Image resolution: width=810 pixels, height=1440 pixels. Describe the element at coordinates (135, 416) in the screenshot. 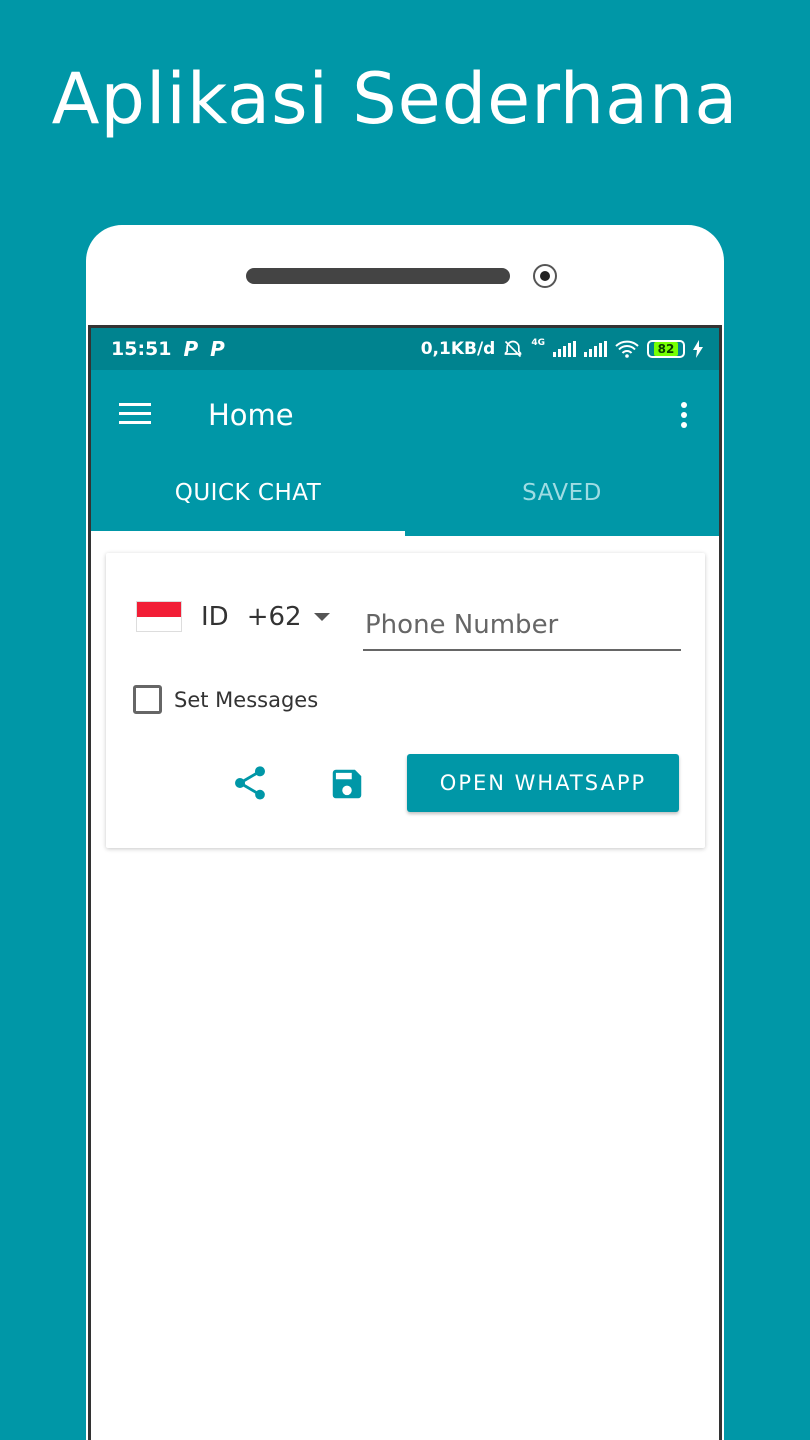

I see `hamburger-menu-icon` at that location.